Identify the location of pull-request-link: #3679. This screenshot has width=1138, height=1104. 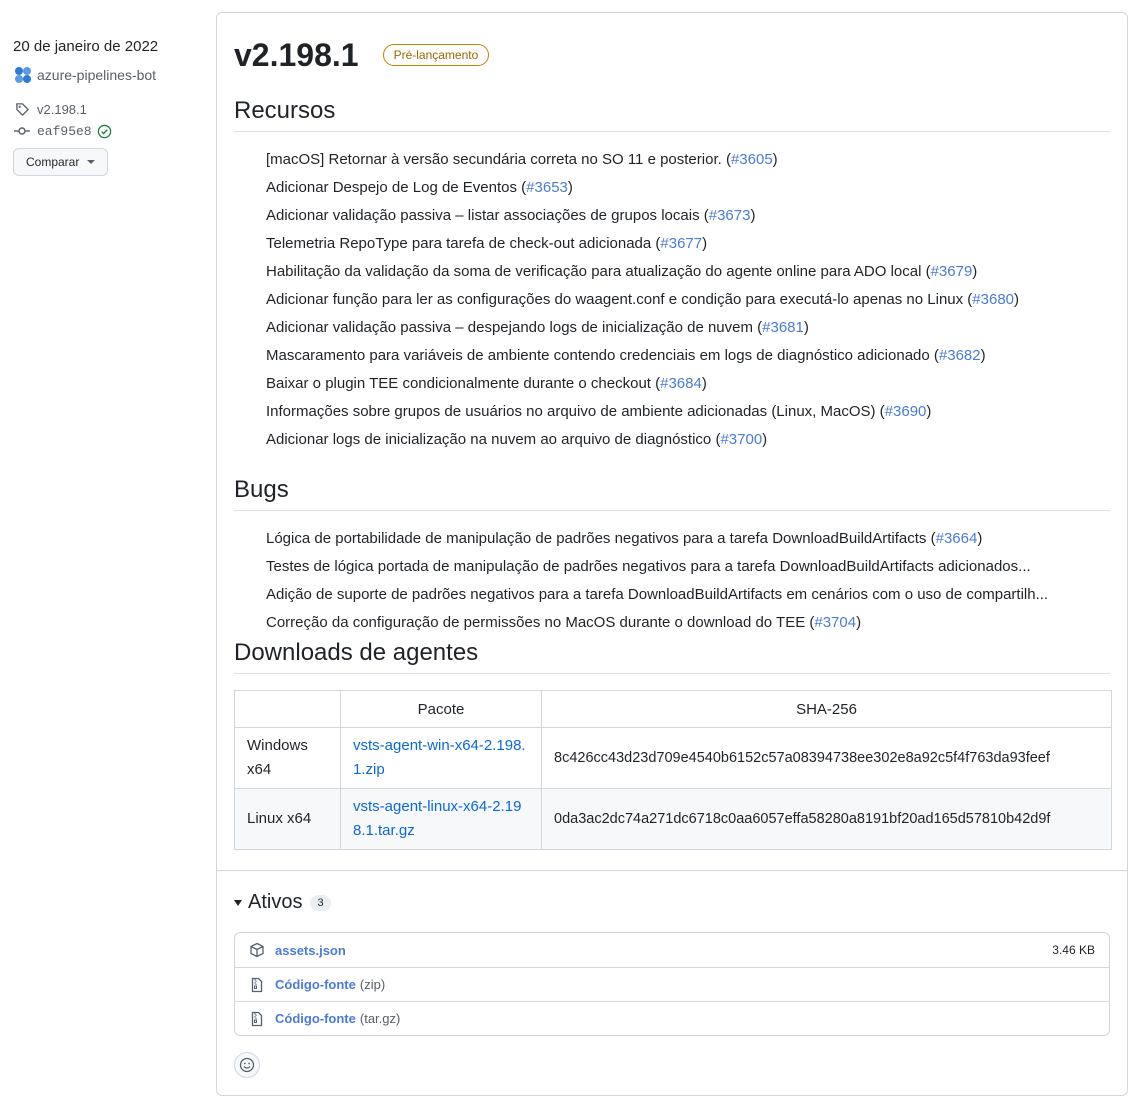
(952, 271).